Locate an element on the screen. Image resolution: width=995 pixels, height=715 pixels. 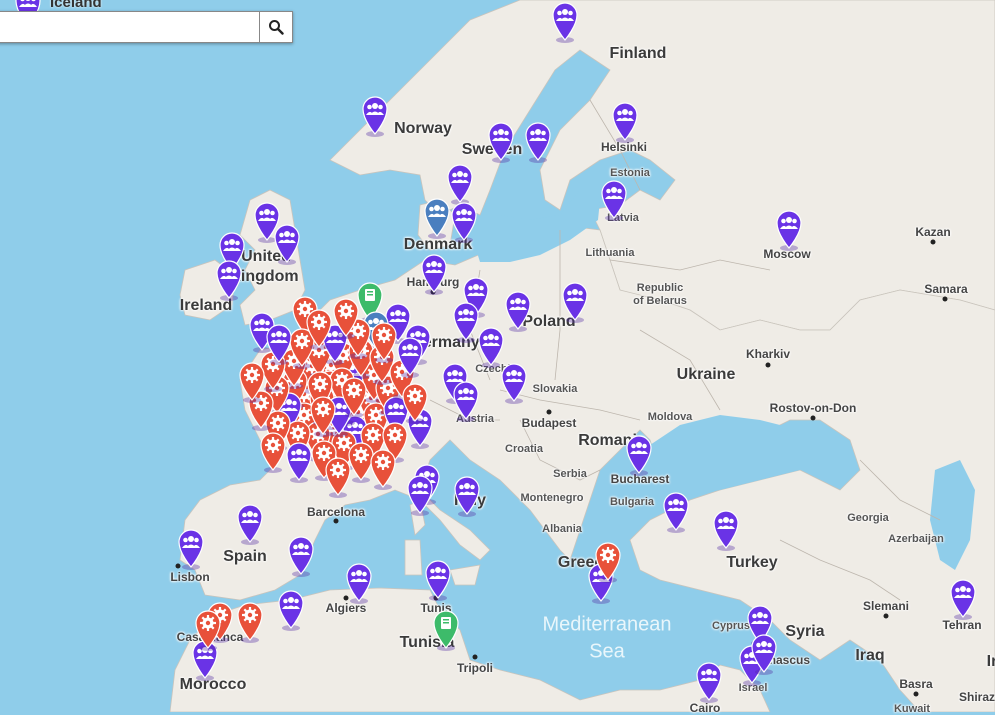
organization-marker is located at coordinates (437, 218).